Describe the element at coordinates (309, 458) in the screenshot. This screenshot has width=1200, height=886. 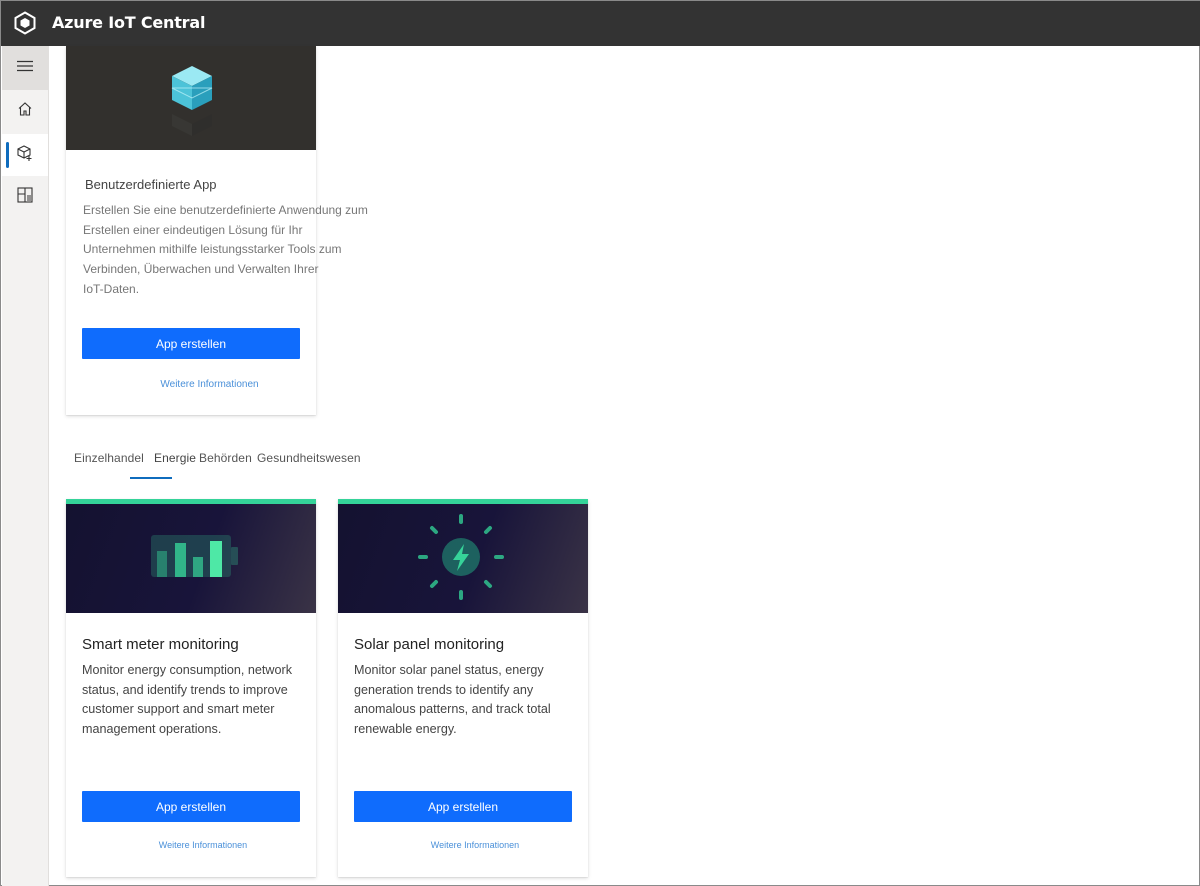
I see `tab-healthcare: Gesundheitswesen` at that location.